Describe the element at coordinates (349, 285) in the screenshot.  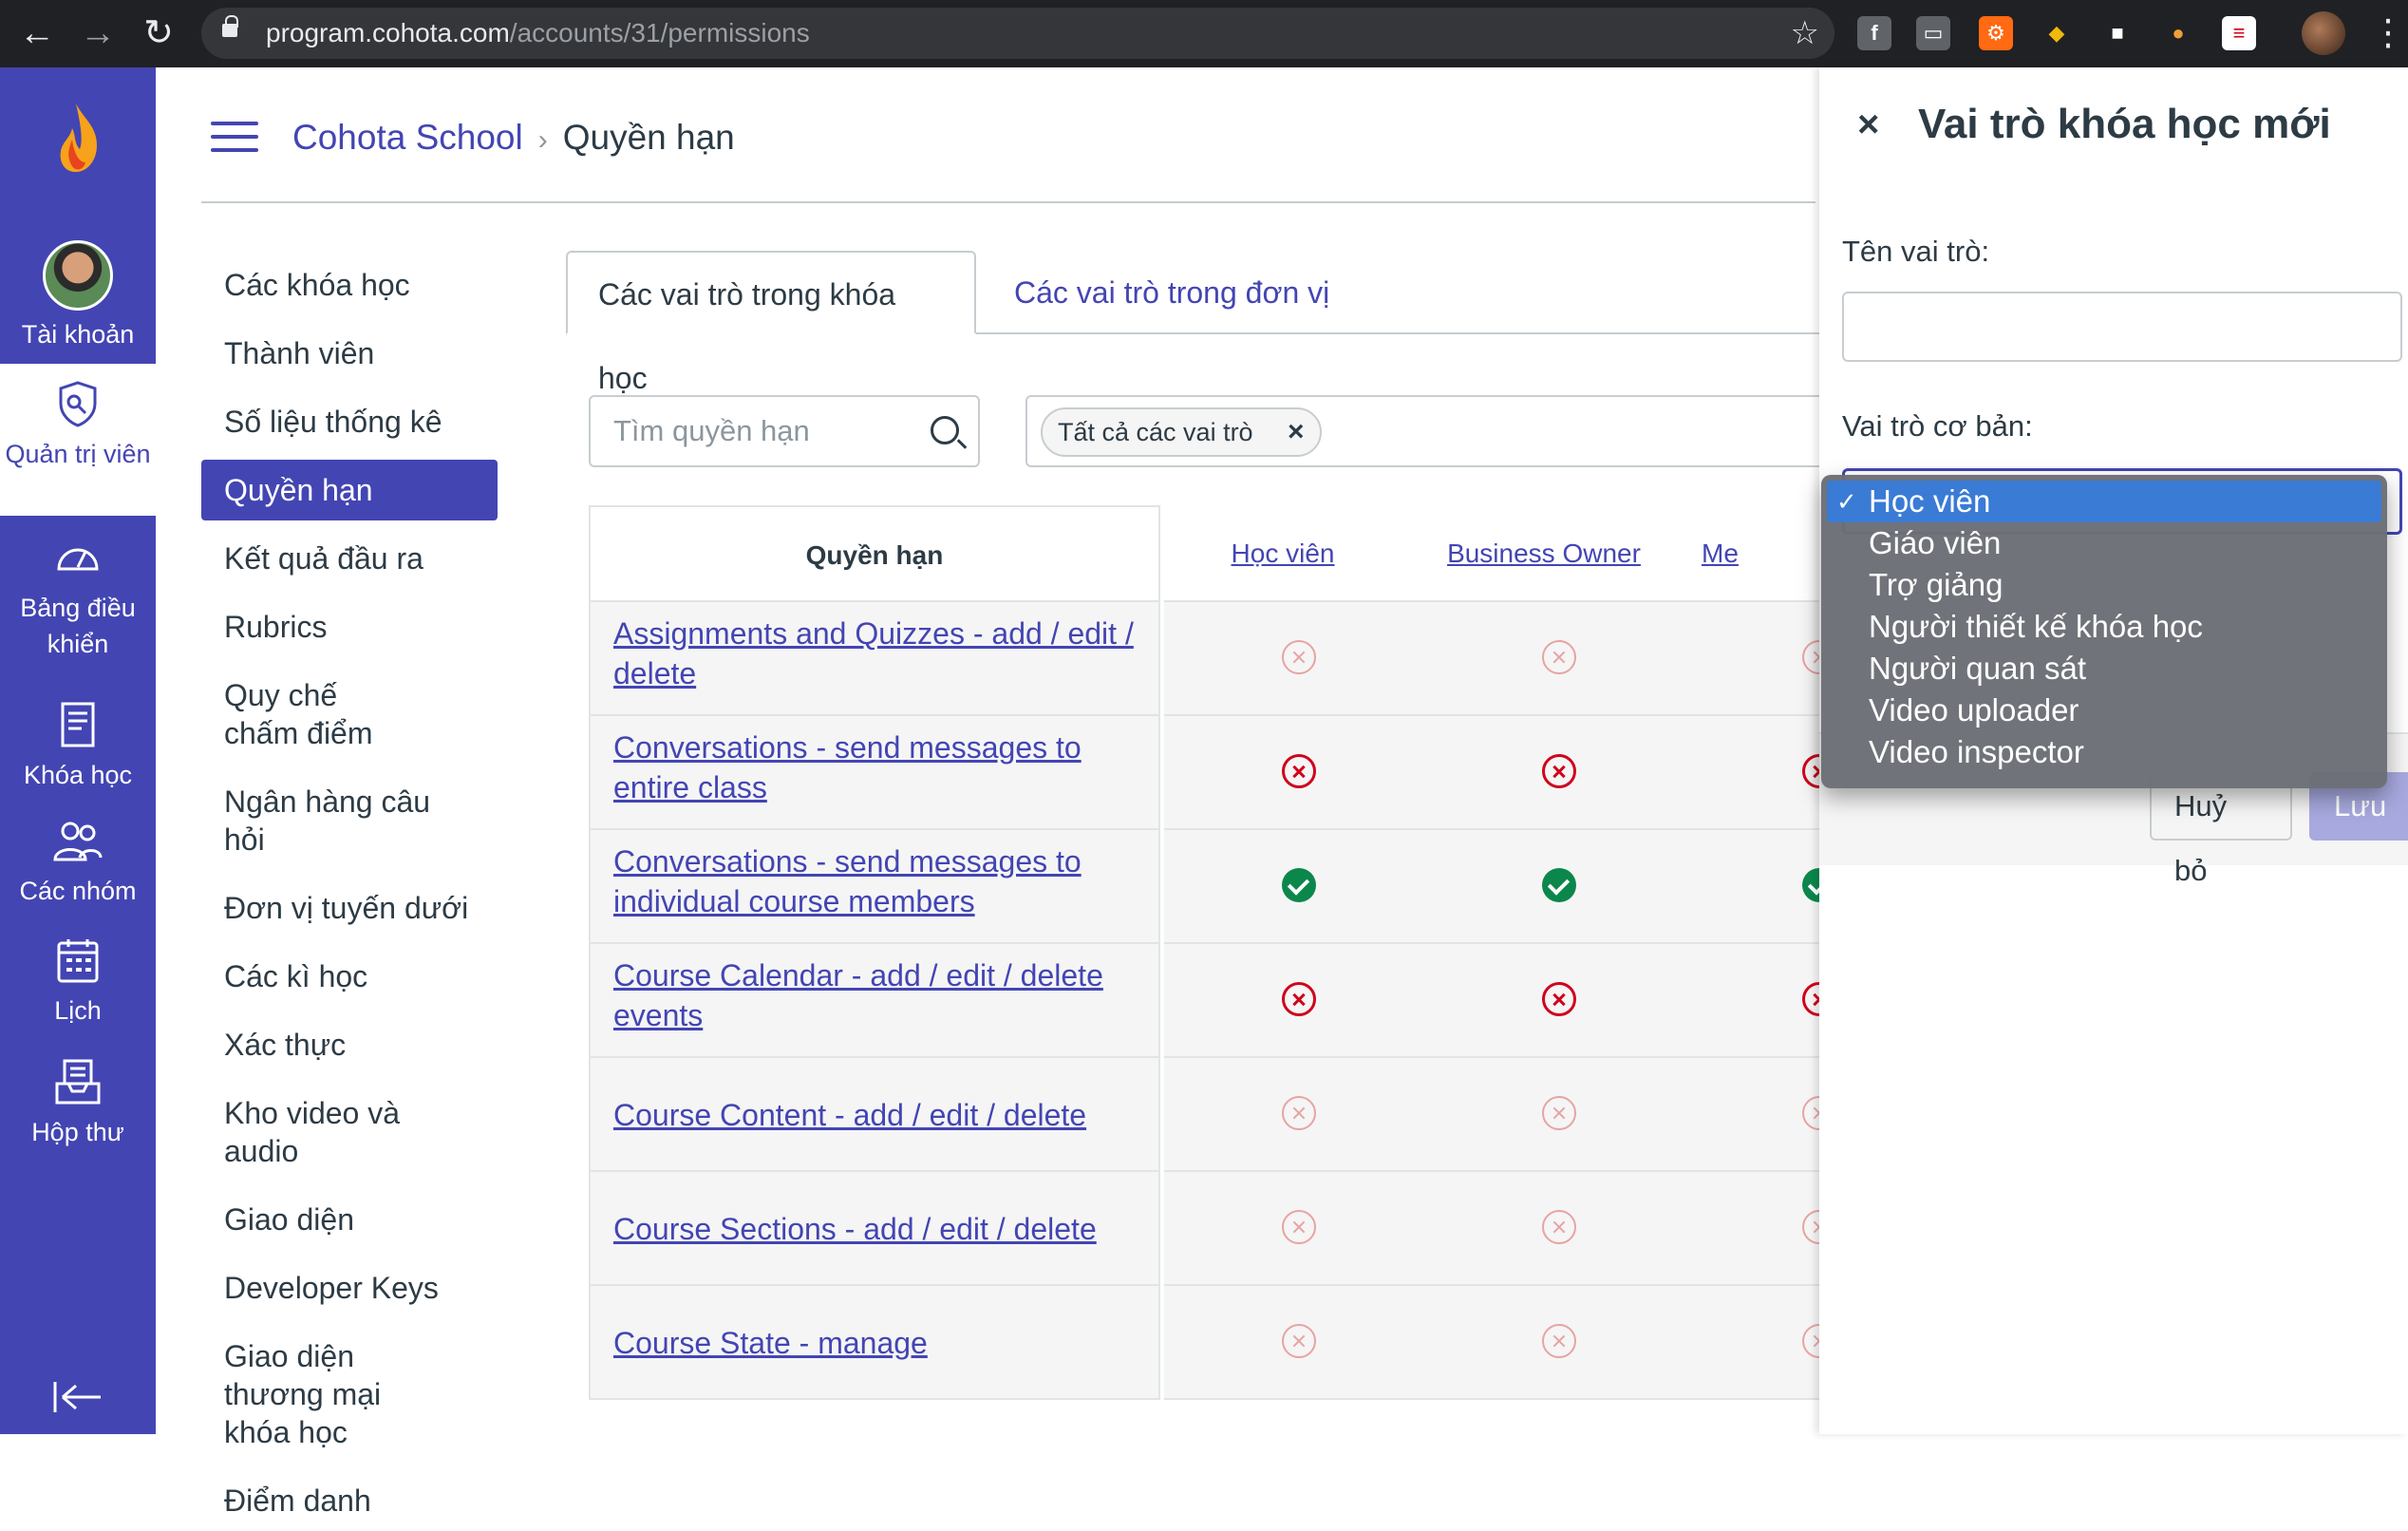
I see `nav-item-courses: Các khóa học` at that location.